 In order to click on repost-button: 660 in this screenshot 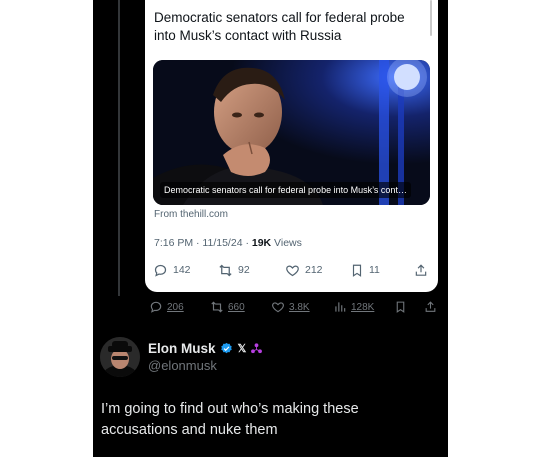, I will do `click(227, 307)`.